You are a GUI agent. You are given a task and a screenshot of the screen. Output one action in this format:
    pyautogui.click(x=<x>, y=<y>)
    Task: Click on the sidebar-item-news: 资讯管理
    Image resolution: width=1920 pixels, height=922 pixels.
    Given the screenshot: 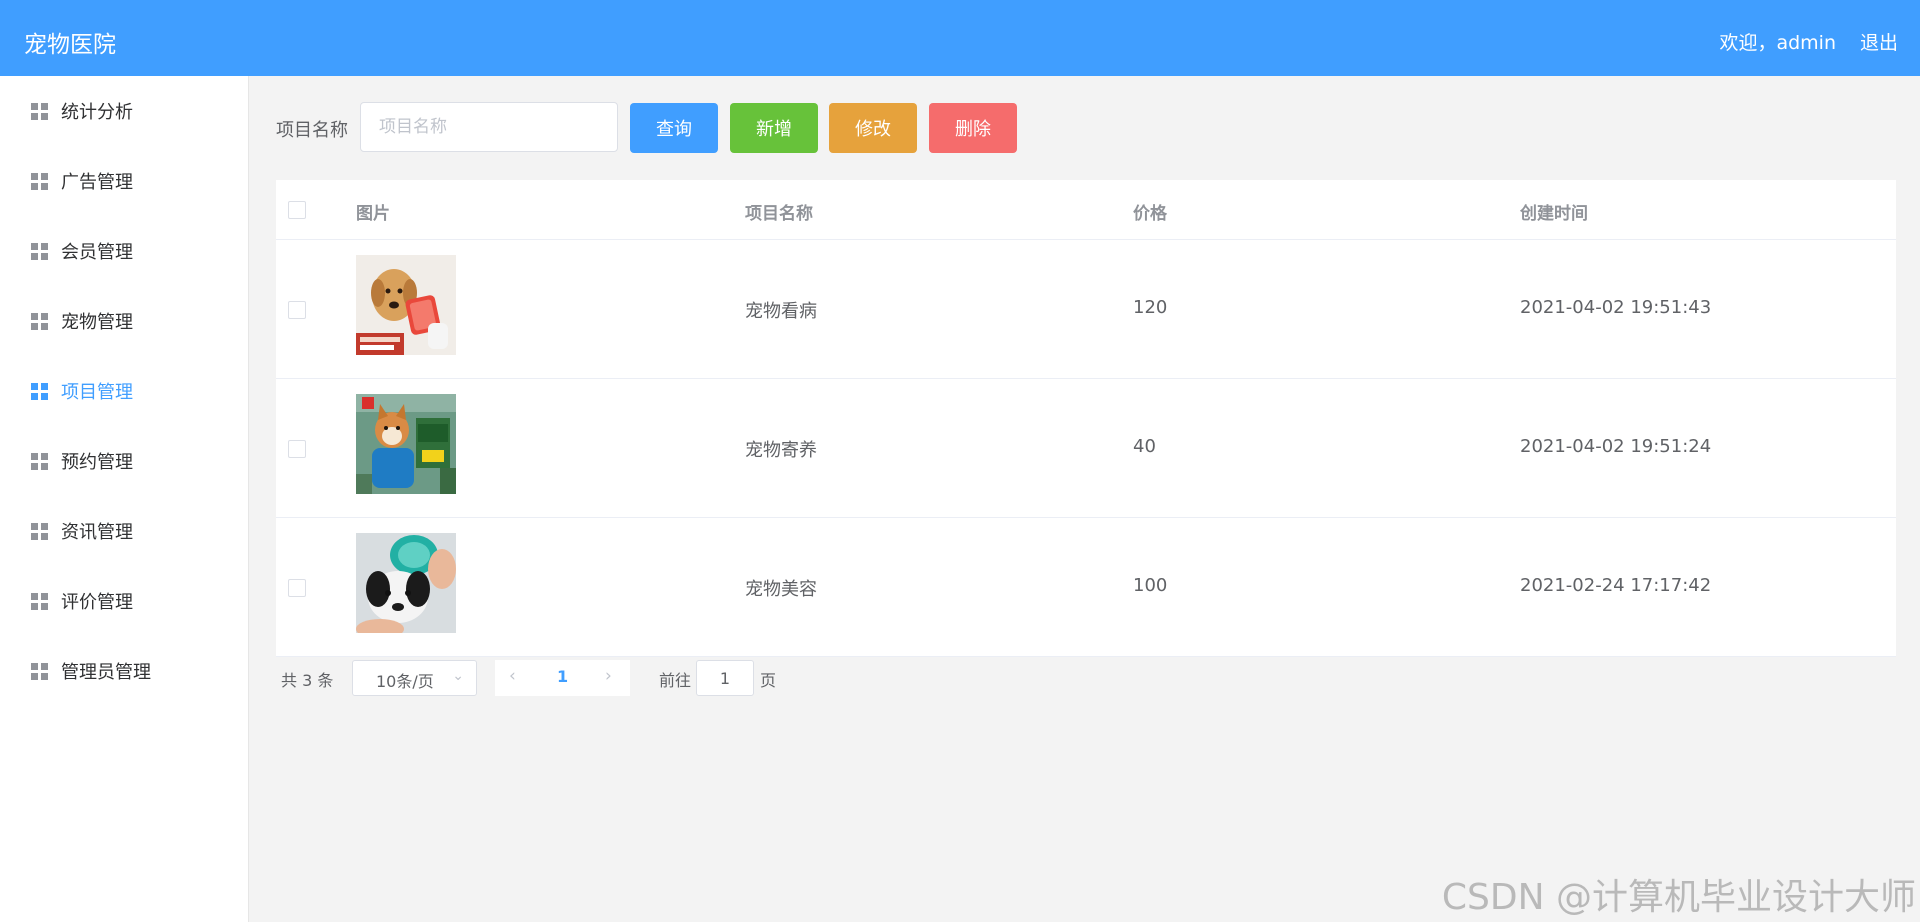 What is the action you would take?
    pyautogui.click(x=124, y=531)
    